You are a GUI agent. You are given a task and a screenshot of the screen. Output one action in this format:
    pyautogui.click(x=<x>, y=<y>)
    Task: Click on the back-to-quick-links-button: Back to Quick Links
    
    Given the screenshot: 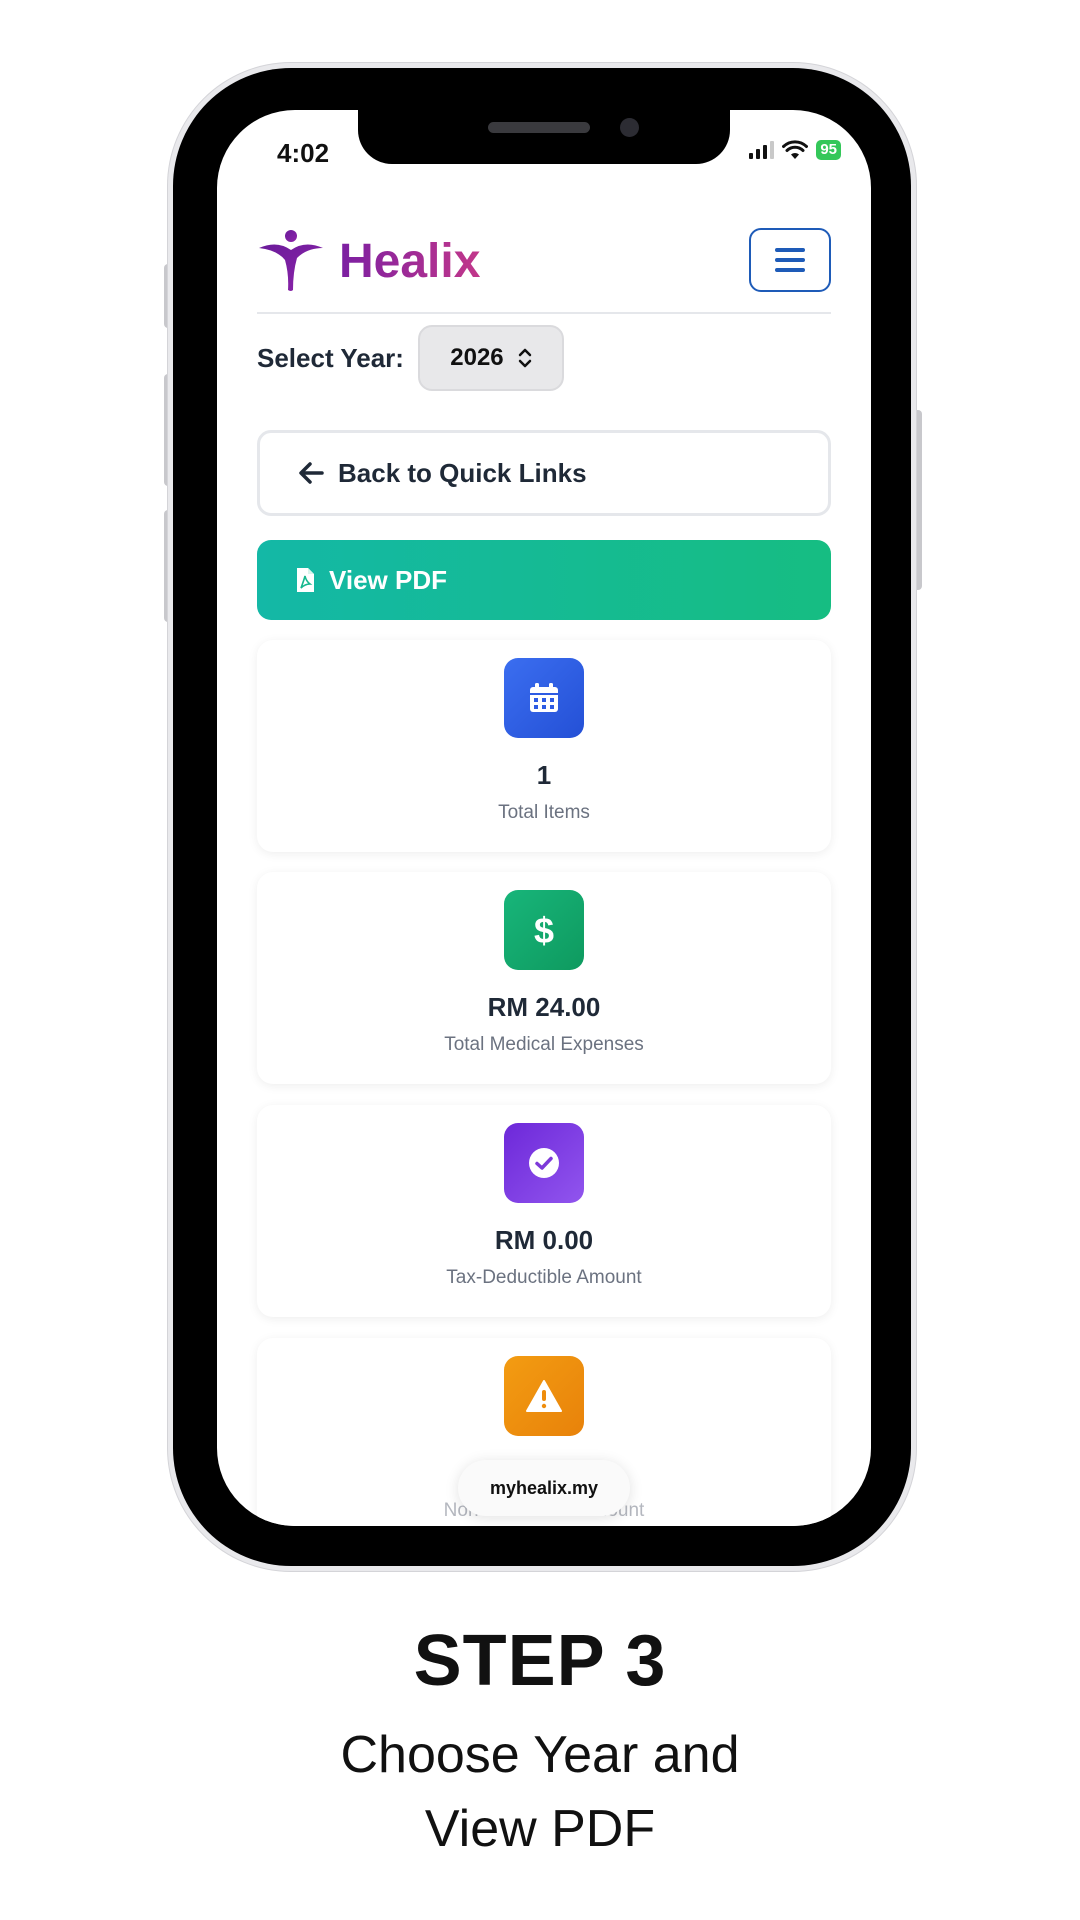 What is the action you would take?
    pyautogui.click(x=544, y=473)
    